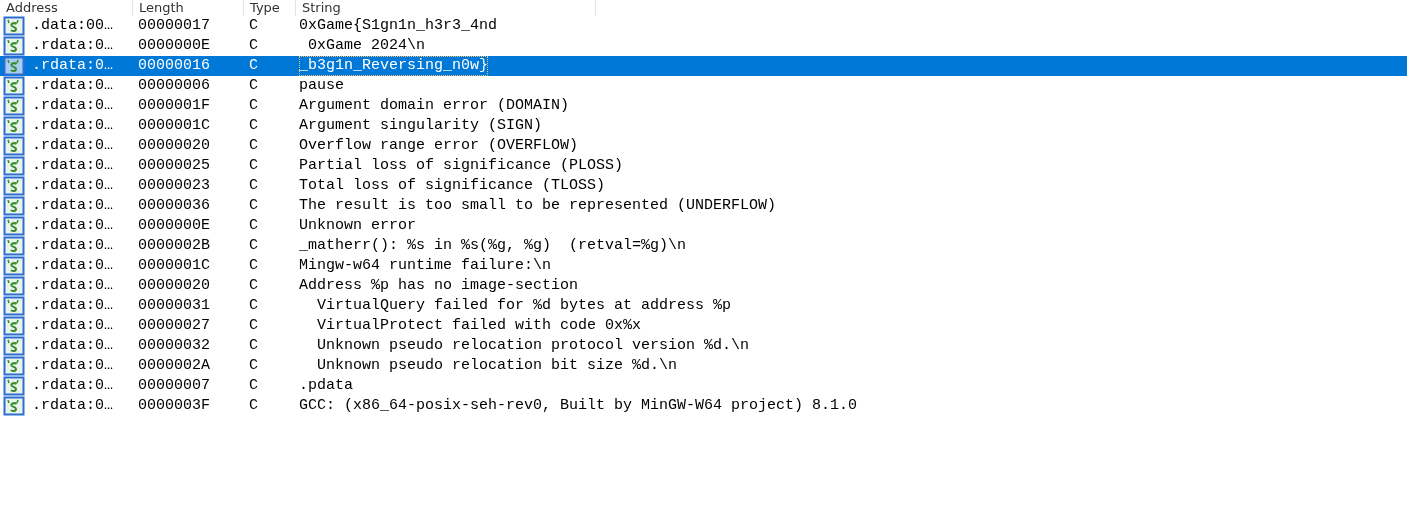  Describe the element at coordinates (493, 246) in the screenshot. I see `string-cell: _matherr(): %s in %s(%g, %g) (retval=%g)\n` at that location.